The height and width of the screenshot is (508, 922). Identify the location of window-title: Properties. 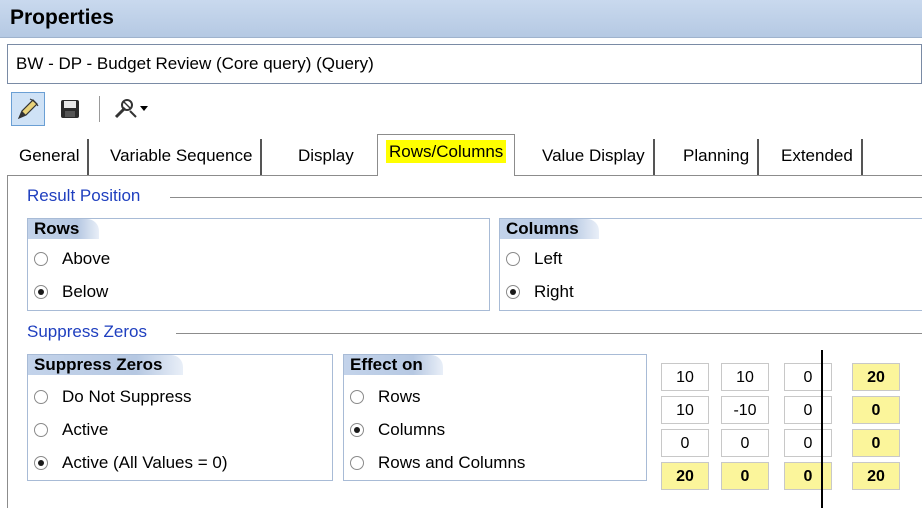
(62, 17).